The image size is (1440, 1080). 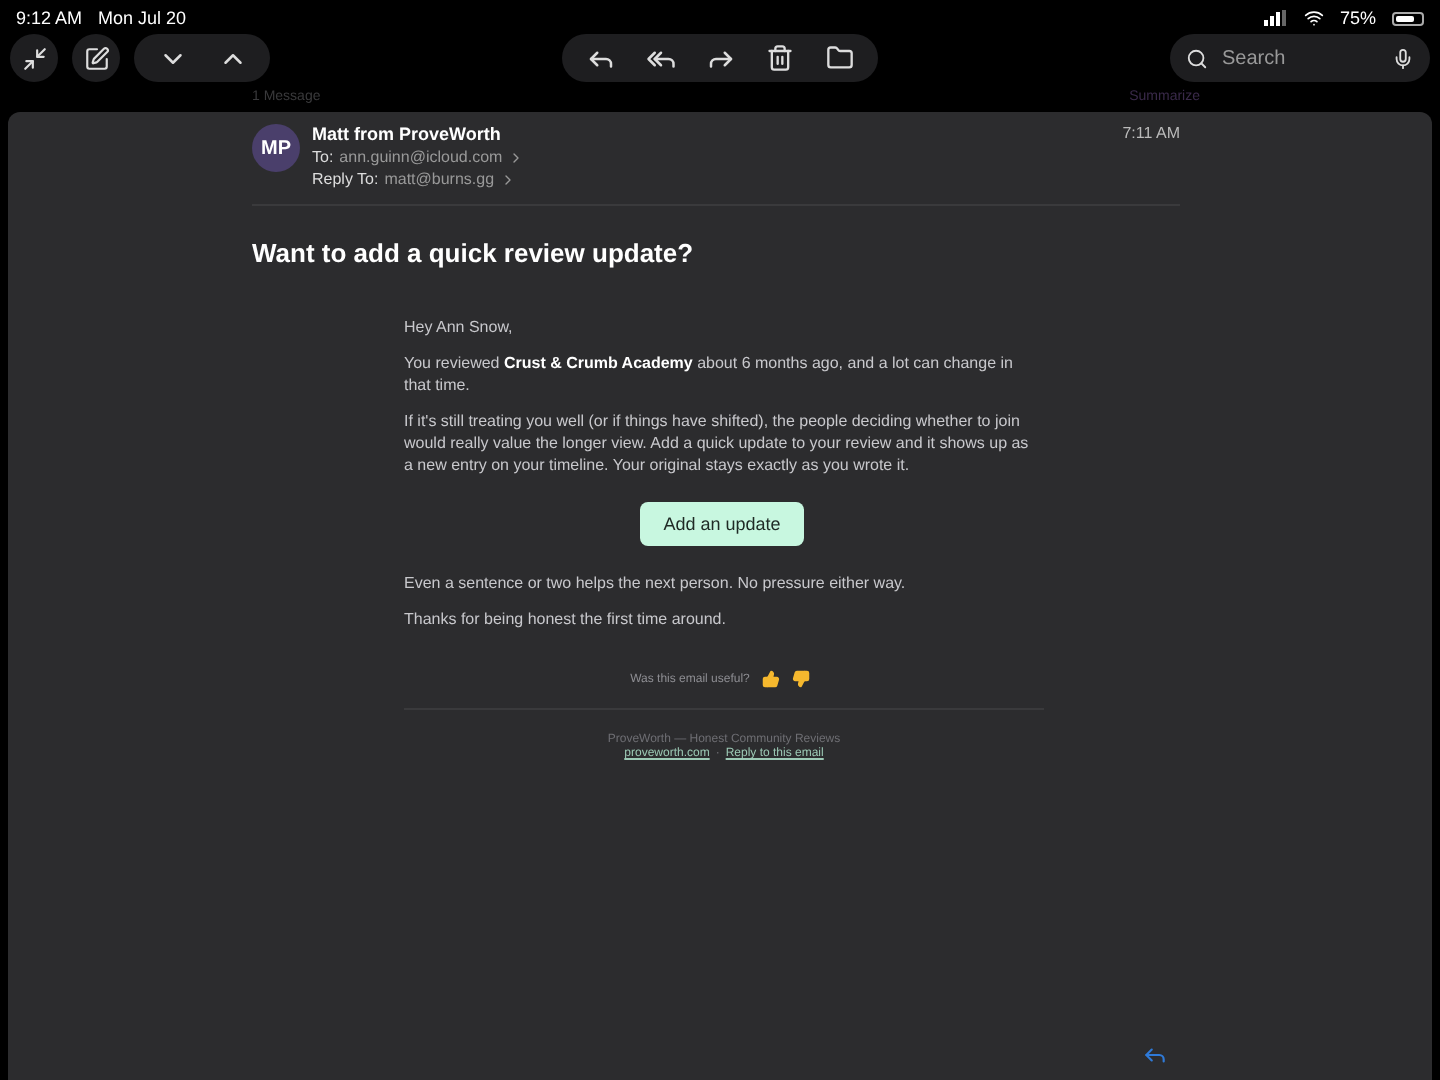 I want to click on message-time: 7:11 AM, so click(x=1151, y=135).